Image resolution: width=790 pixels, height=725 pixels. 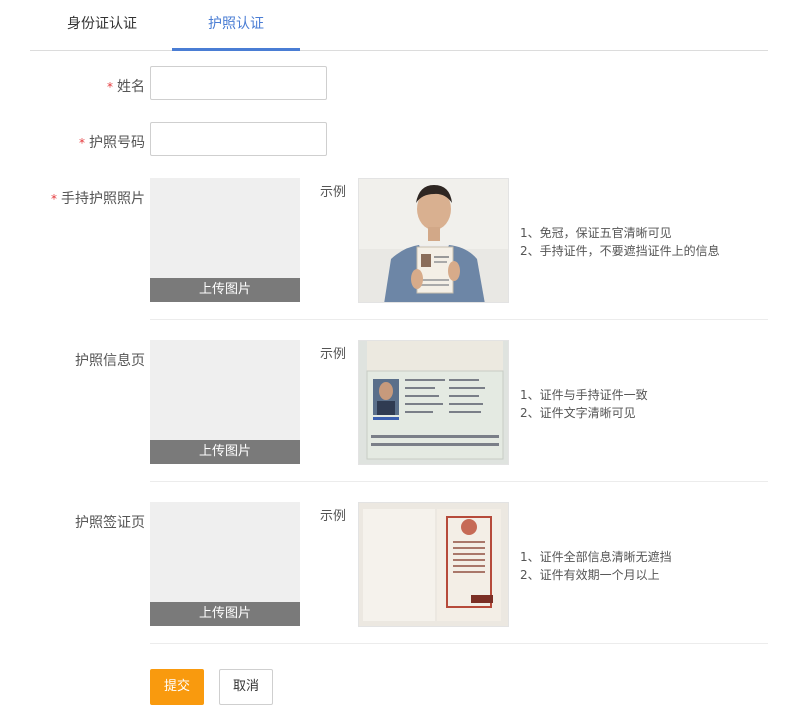 What do you see at coordinates (225, 240) in the screenshot?
I see `handheld-photo-upload-area: 上传图片` at bounding box center [225, 240].